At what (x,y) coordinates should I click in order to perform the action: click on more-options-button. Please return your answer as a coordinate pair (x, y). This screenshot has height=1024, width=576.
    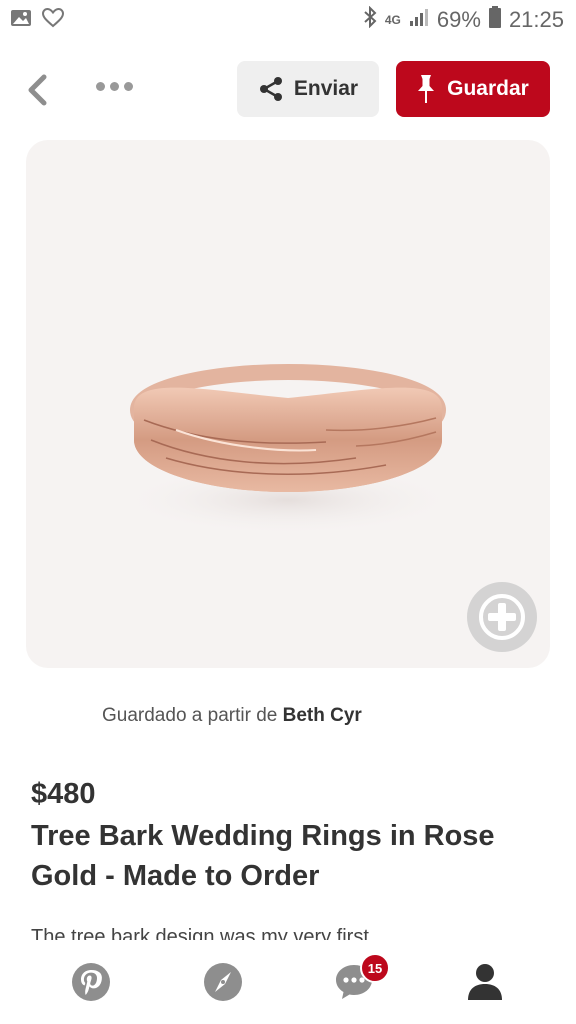
    Looking at the image, I should click on (114, 86).